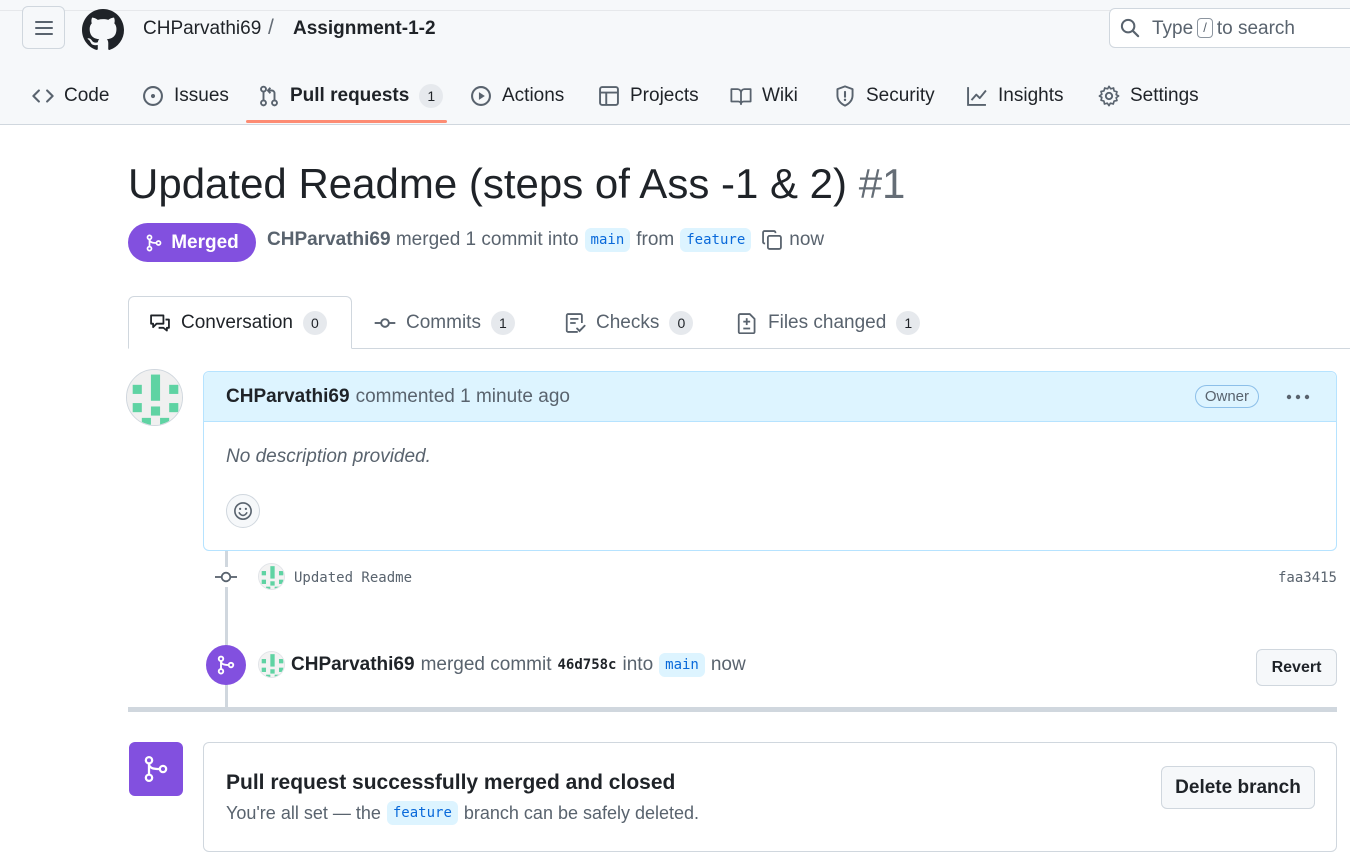 This screenshot has width=1350, height=852. Describe the element at coordinates (655, 239) in the screenshot. I see `pr-meta-from: from` at that location.